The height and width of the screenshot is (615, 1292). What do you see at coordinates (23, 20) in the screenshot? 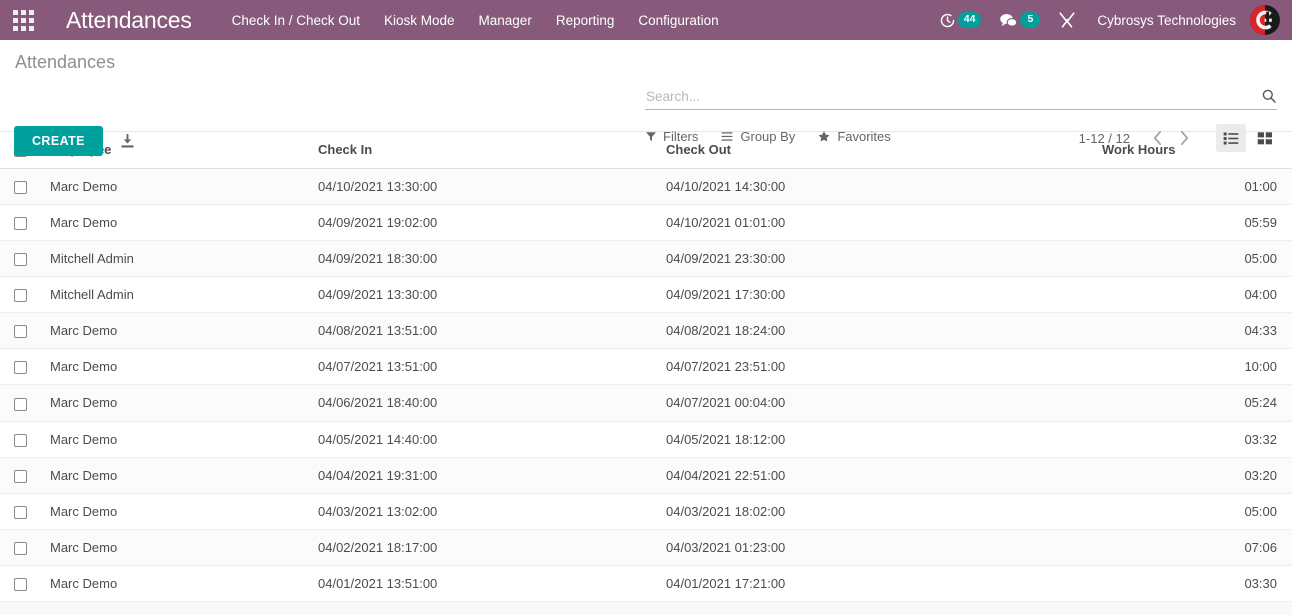
I see `apps-menu-button` at bounding box center [23, 20].